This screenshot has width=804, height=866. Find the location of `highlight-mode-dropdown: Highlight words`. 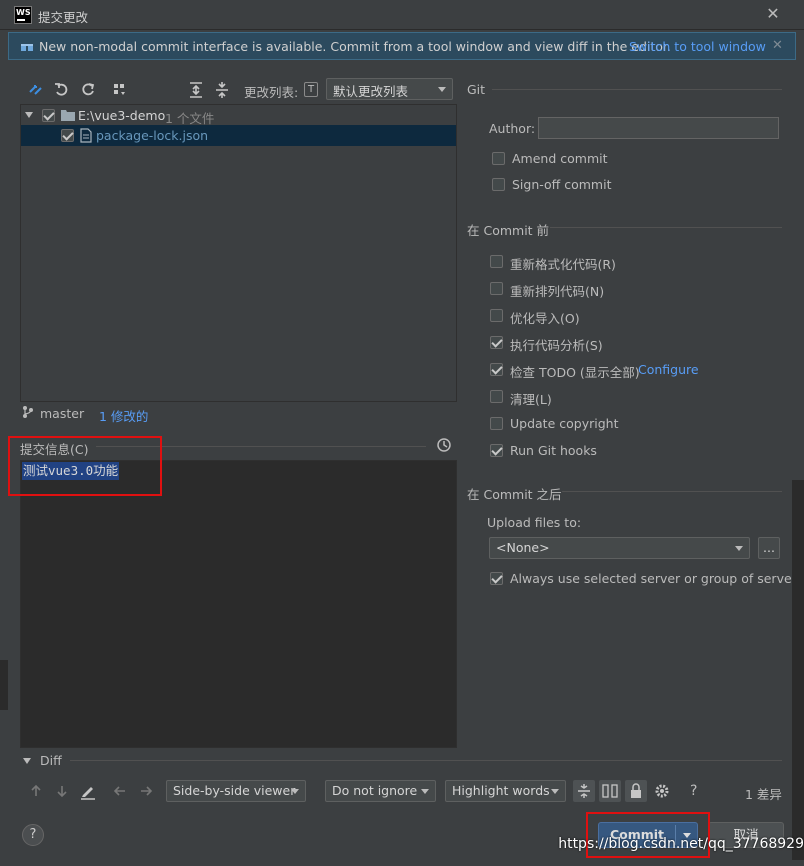

highlight-mode-dropdown: Highlight words is located at coordinates (505, 791).